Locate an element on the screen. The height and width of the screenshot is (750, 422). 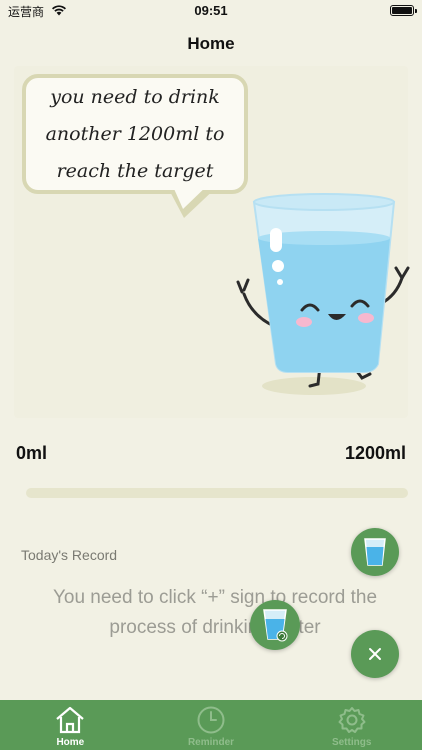
clock-icon is located at coordinates (211, 720).